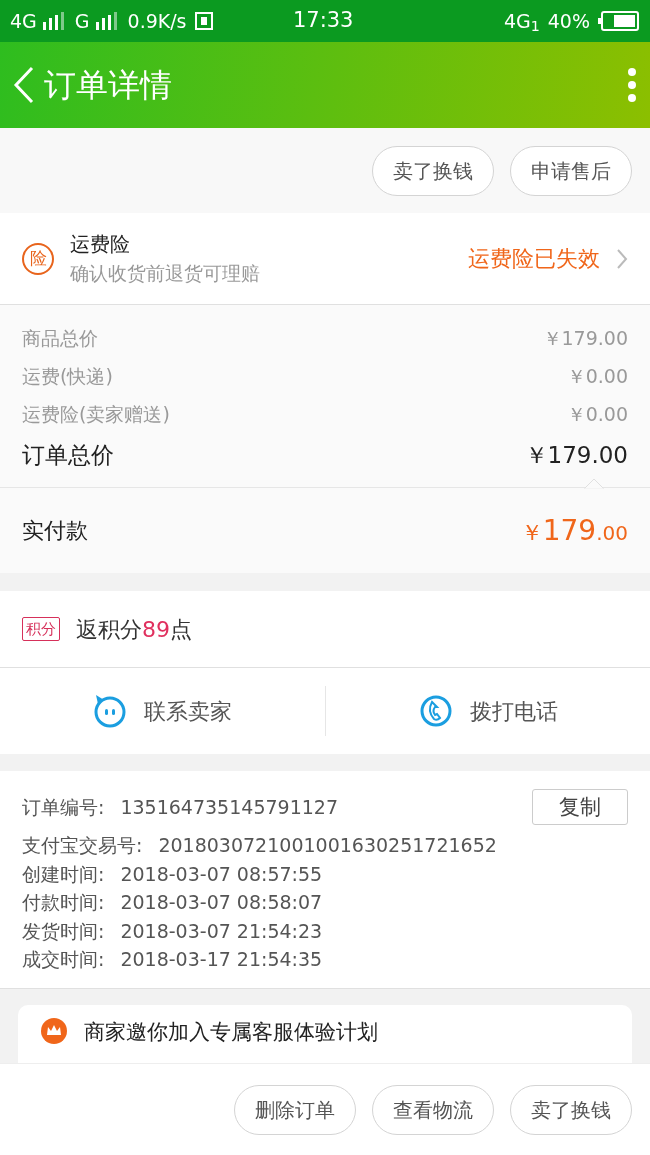 This screenshot has height=1155, width=650. What do you see at coordinates (108, 85) in the screenshot?
I see `page-title: 订单详情` at bounding box center [108, 85].